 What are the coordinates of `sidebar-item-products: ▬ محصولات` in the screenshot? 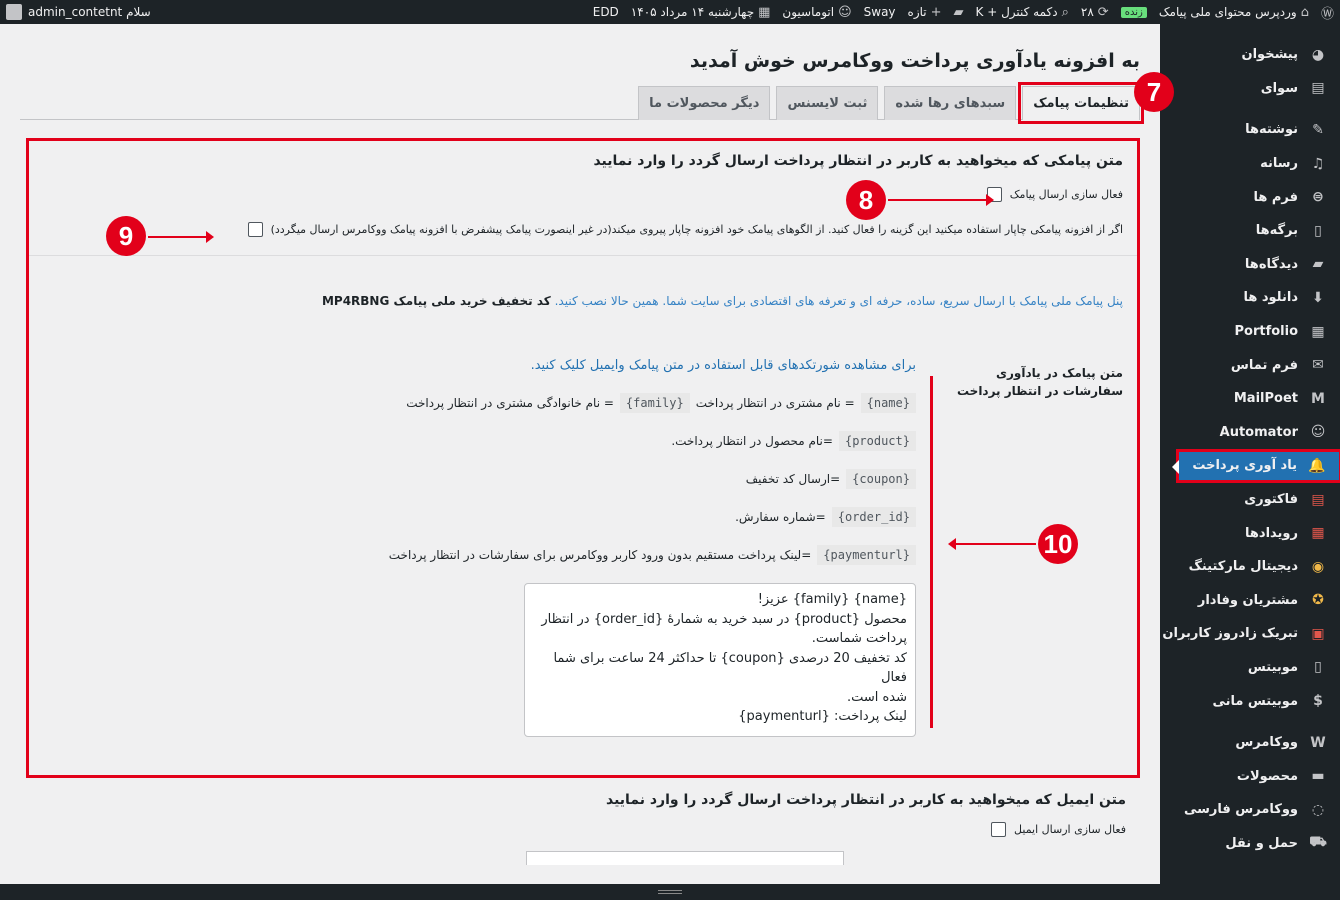 It's located at (1250, 776).